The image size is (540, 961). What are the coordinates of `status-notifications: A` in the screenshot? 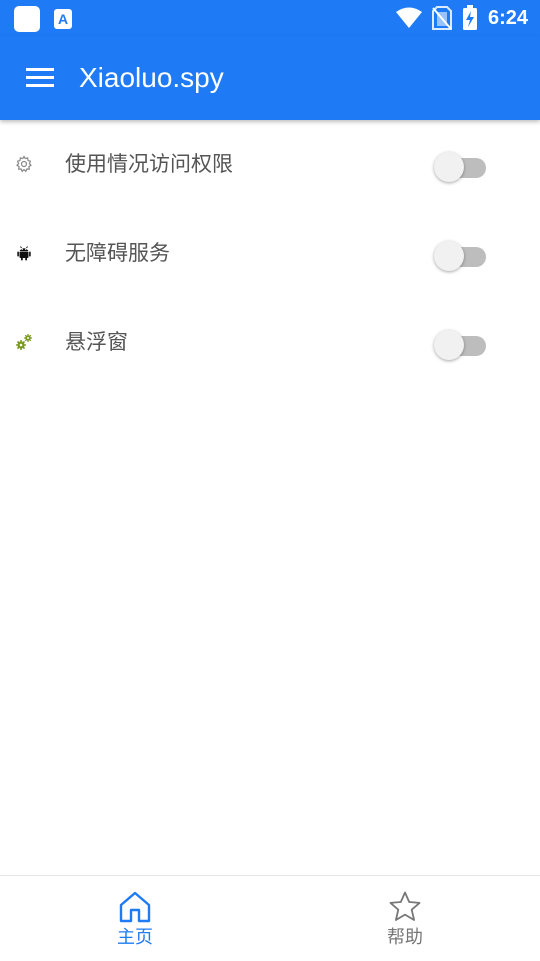 It's located at (43, 19).